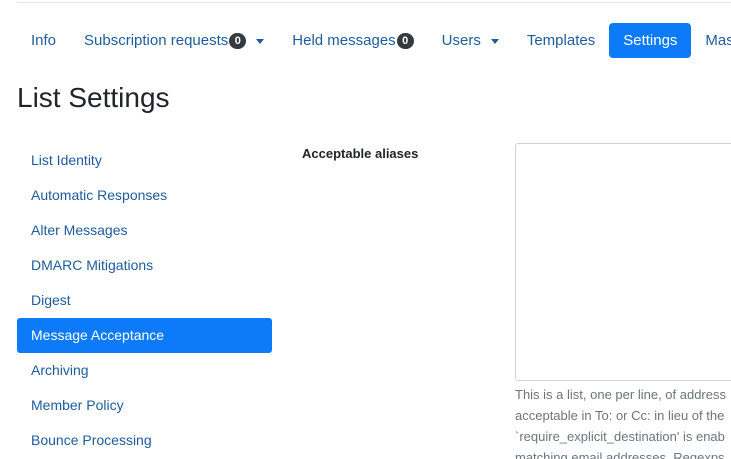 The image size is (731, 459). I want to click on tab-templates-label: Templates, so click(561, 40).